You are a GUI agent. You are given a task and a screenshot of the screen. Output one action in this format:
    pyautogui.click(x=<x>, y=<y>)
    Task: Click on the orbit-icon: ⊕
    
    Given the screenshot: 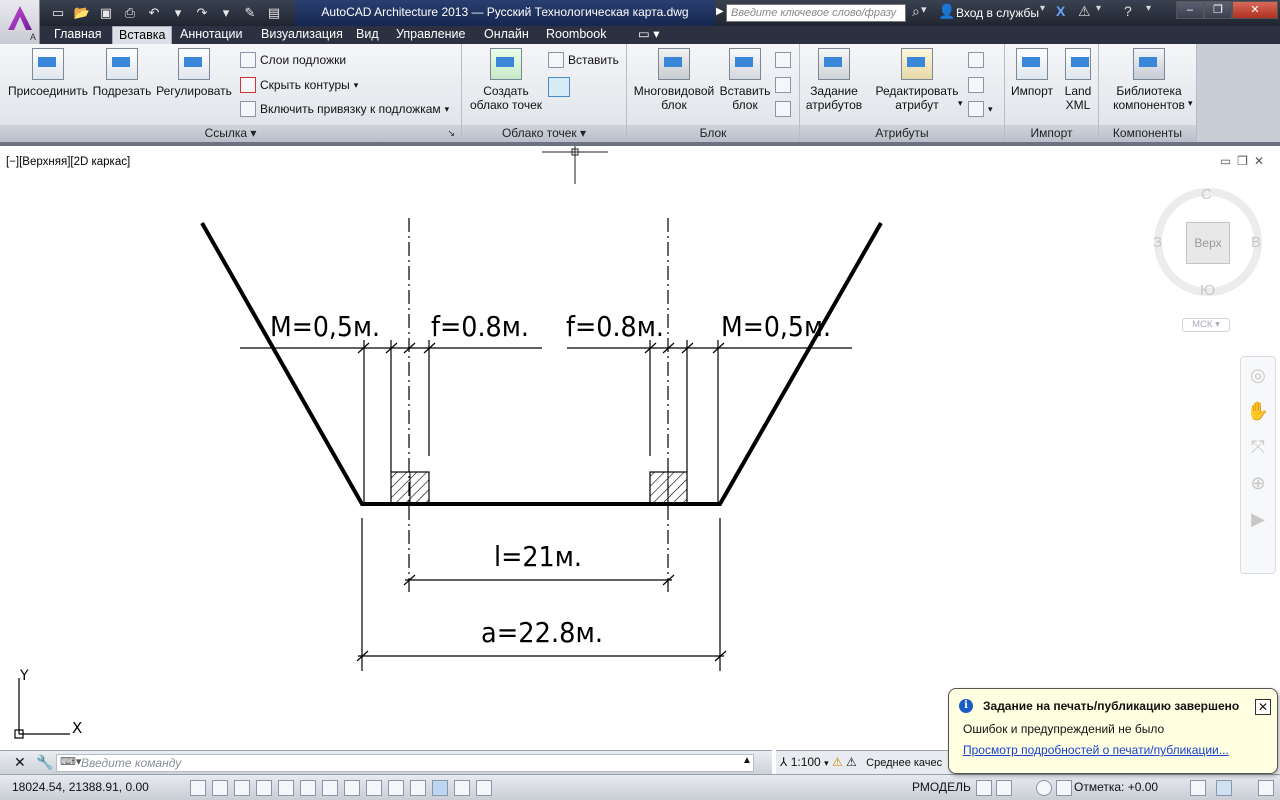 What is the action you would take?
    pyautogui.click(x=1258, y=483)
    